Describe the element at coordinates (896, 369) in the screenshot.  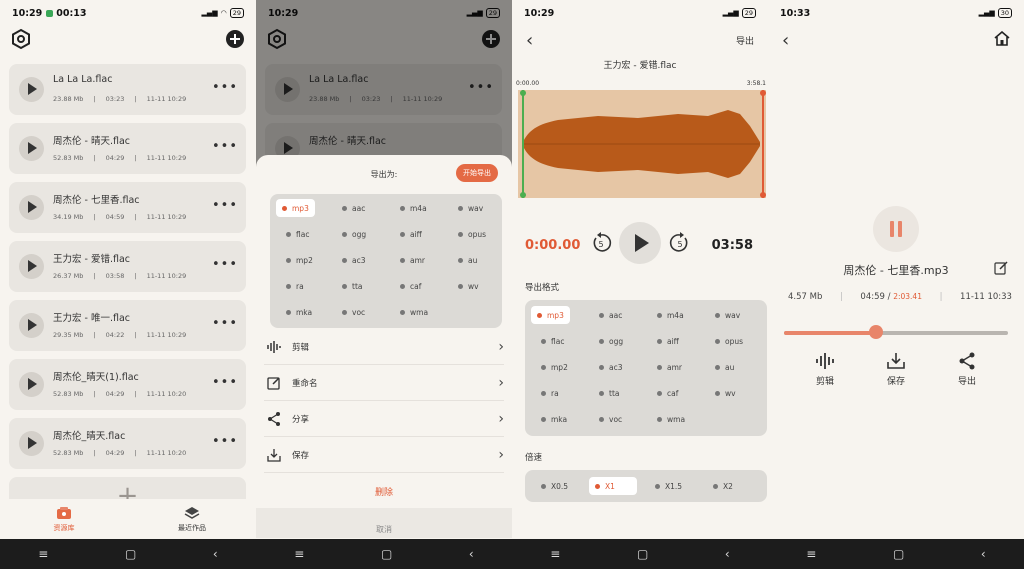
I see `save-button: 保存` at that location.